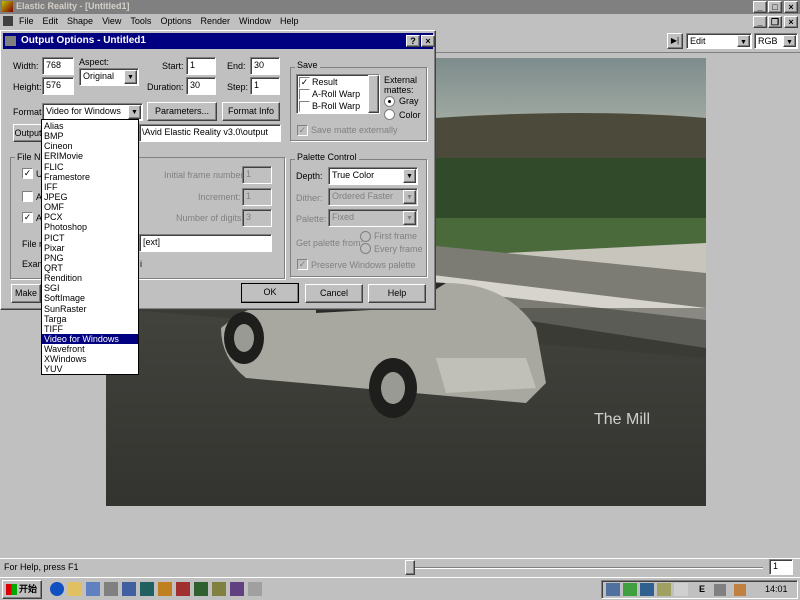 This screenshot has height=600, width=800. Describe the element at coordinates (90, 258) in the screenshot. I see `format-option: PNG` at that location.